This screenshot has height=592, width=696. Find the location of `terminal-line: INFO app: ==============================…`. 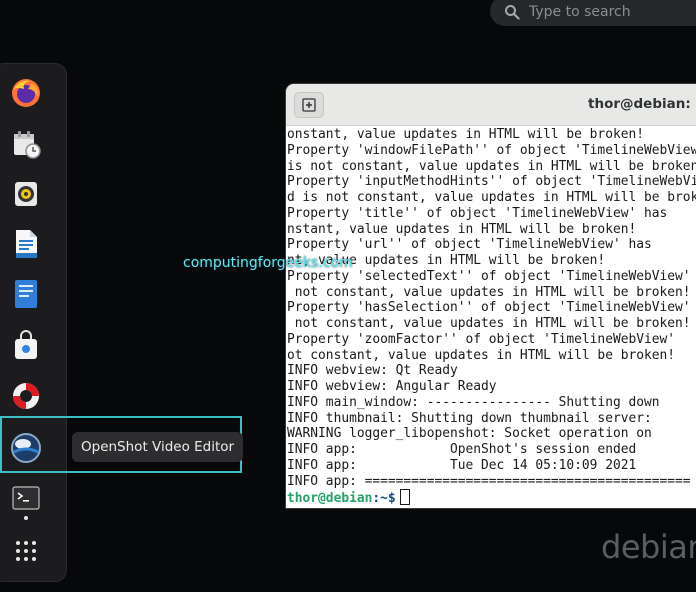

terminal-line: INFO app: ==============================… is located at coordinates (489, 481).